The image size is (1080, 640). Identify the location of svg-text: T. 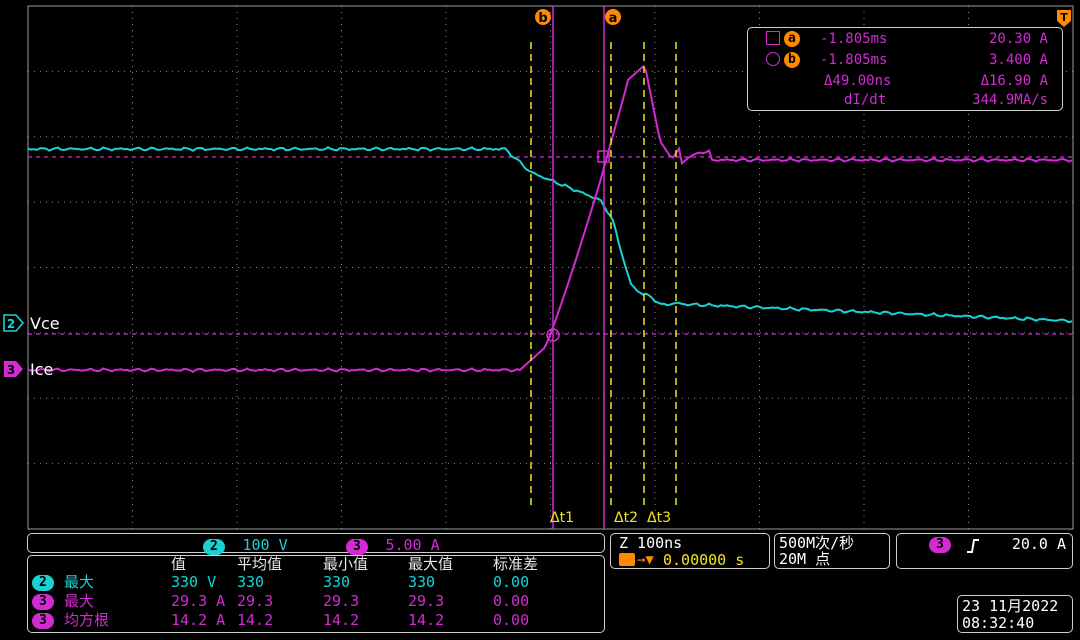
(1064, 17).